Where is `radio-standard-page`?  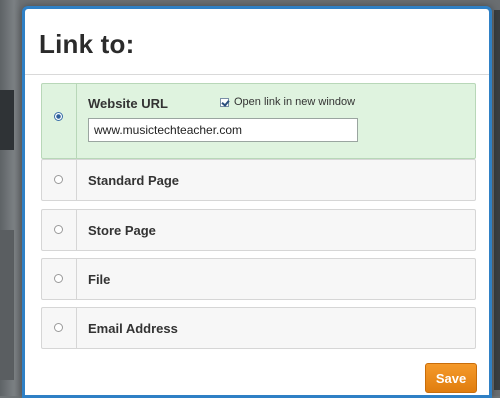 radio-standard-page is located at coordinates (58, 179).